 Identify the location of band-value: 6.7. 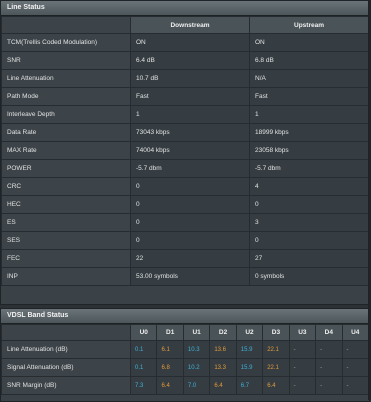
(249, 385).